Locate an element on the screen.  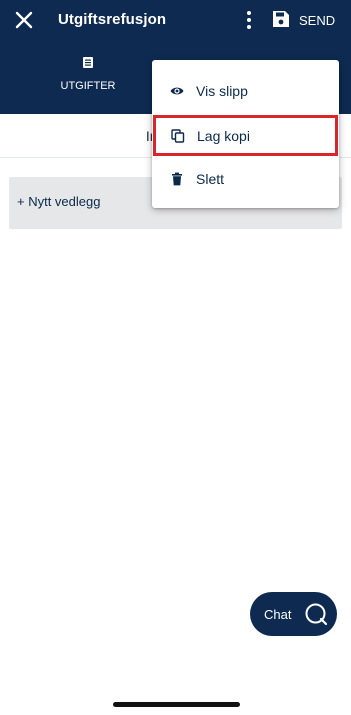
chat-button: Chat is located at coordinates (293, 614).